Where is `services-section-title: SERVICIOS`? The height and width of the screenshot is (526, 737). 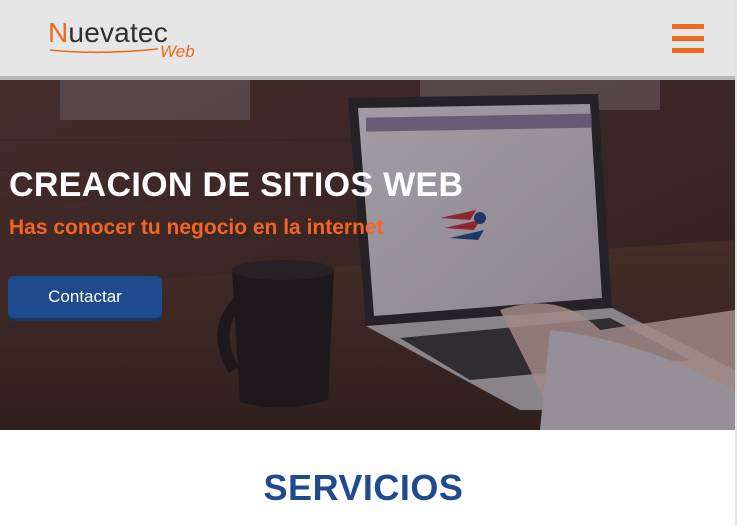
services-section-title: SERVICIOS is located at coordinates (363, 487).